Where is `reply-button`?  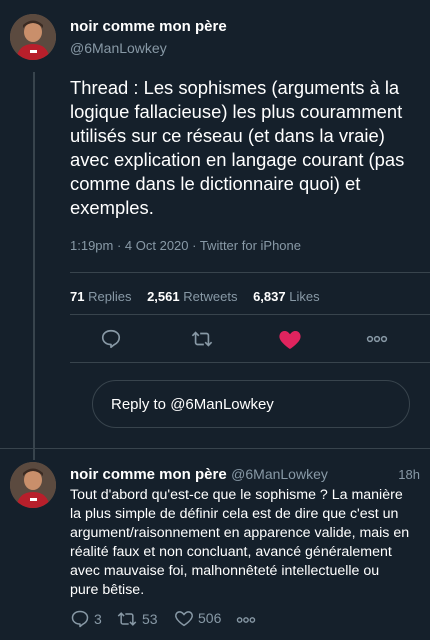 reply-button is located at coordinates (111, 339).